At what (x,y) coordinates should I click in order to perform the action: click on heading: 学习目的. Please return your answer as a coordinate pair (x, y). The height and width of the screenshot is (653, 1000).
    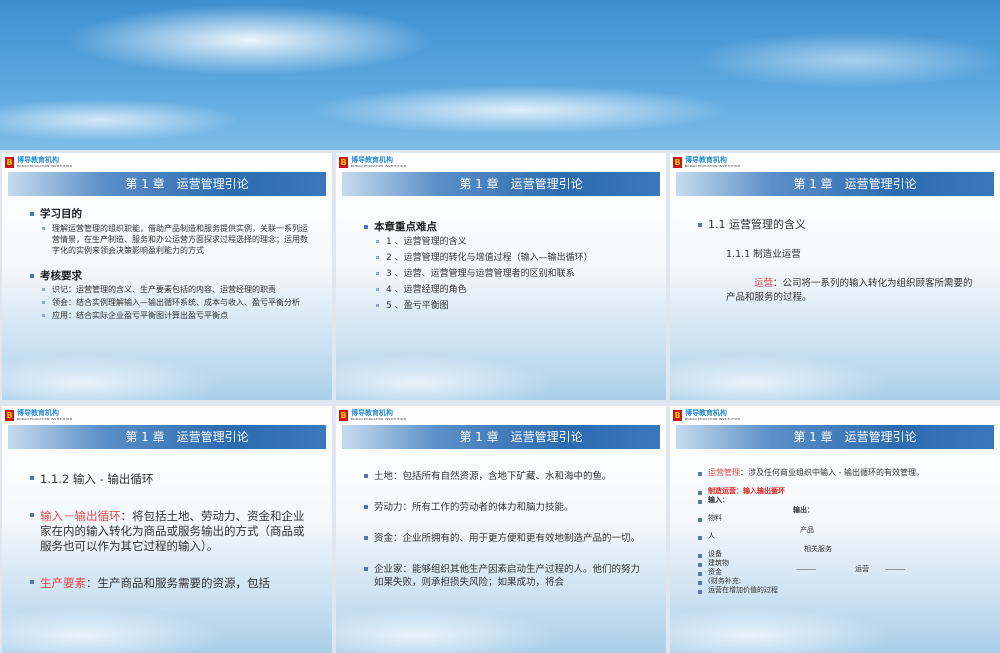
    Looking at the image, I should click on (171, 214).